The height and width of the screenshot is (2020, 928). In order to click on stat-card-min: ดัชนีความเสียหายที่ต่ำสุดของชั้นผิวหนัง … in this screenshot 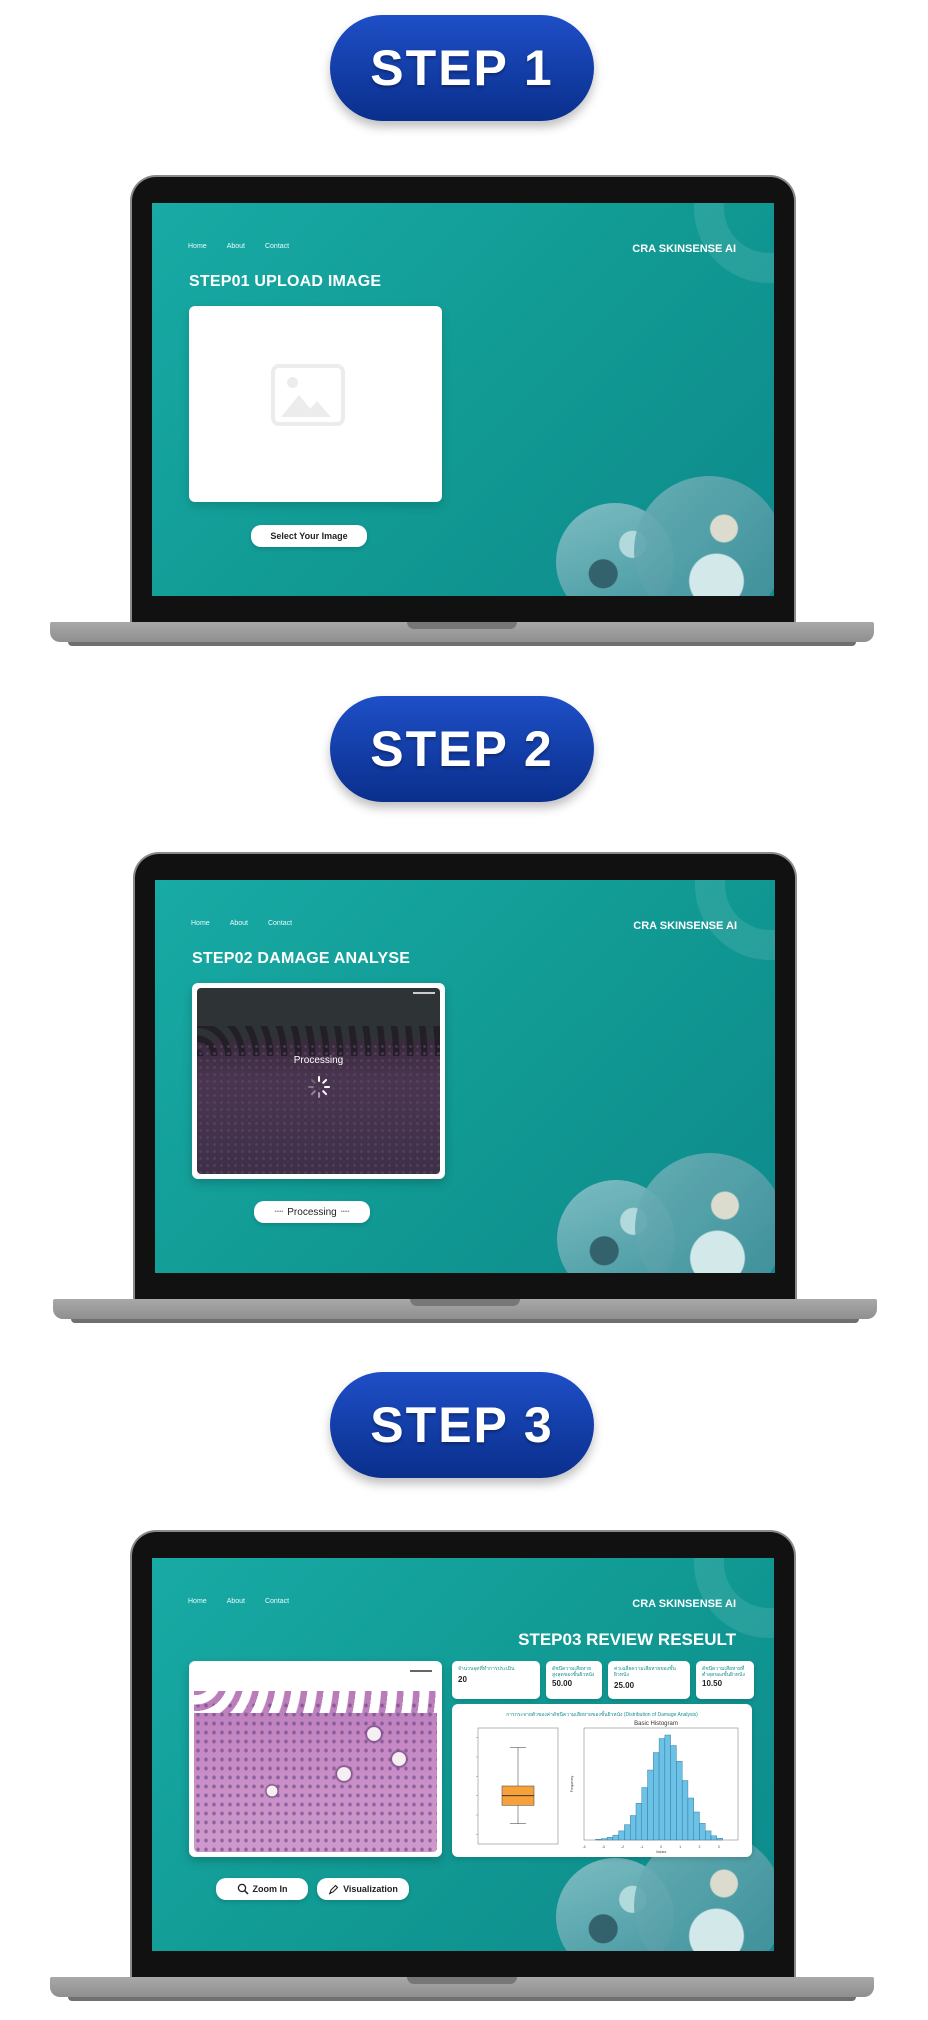, I will do `click(725, 1680)`.